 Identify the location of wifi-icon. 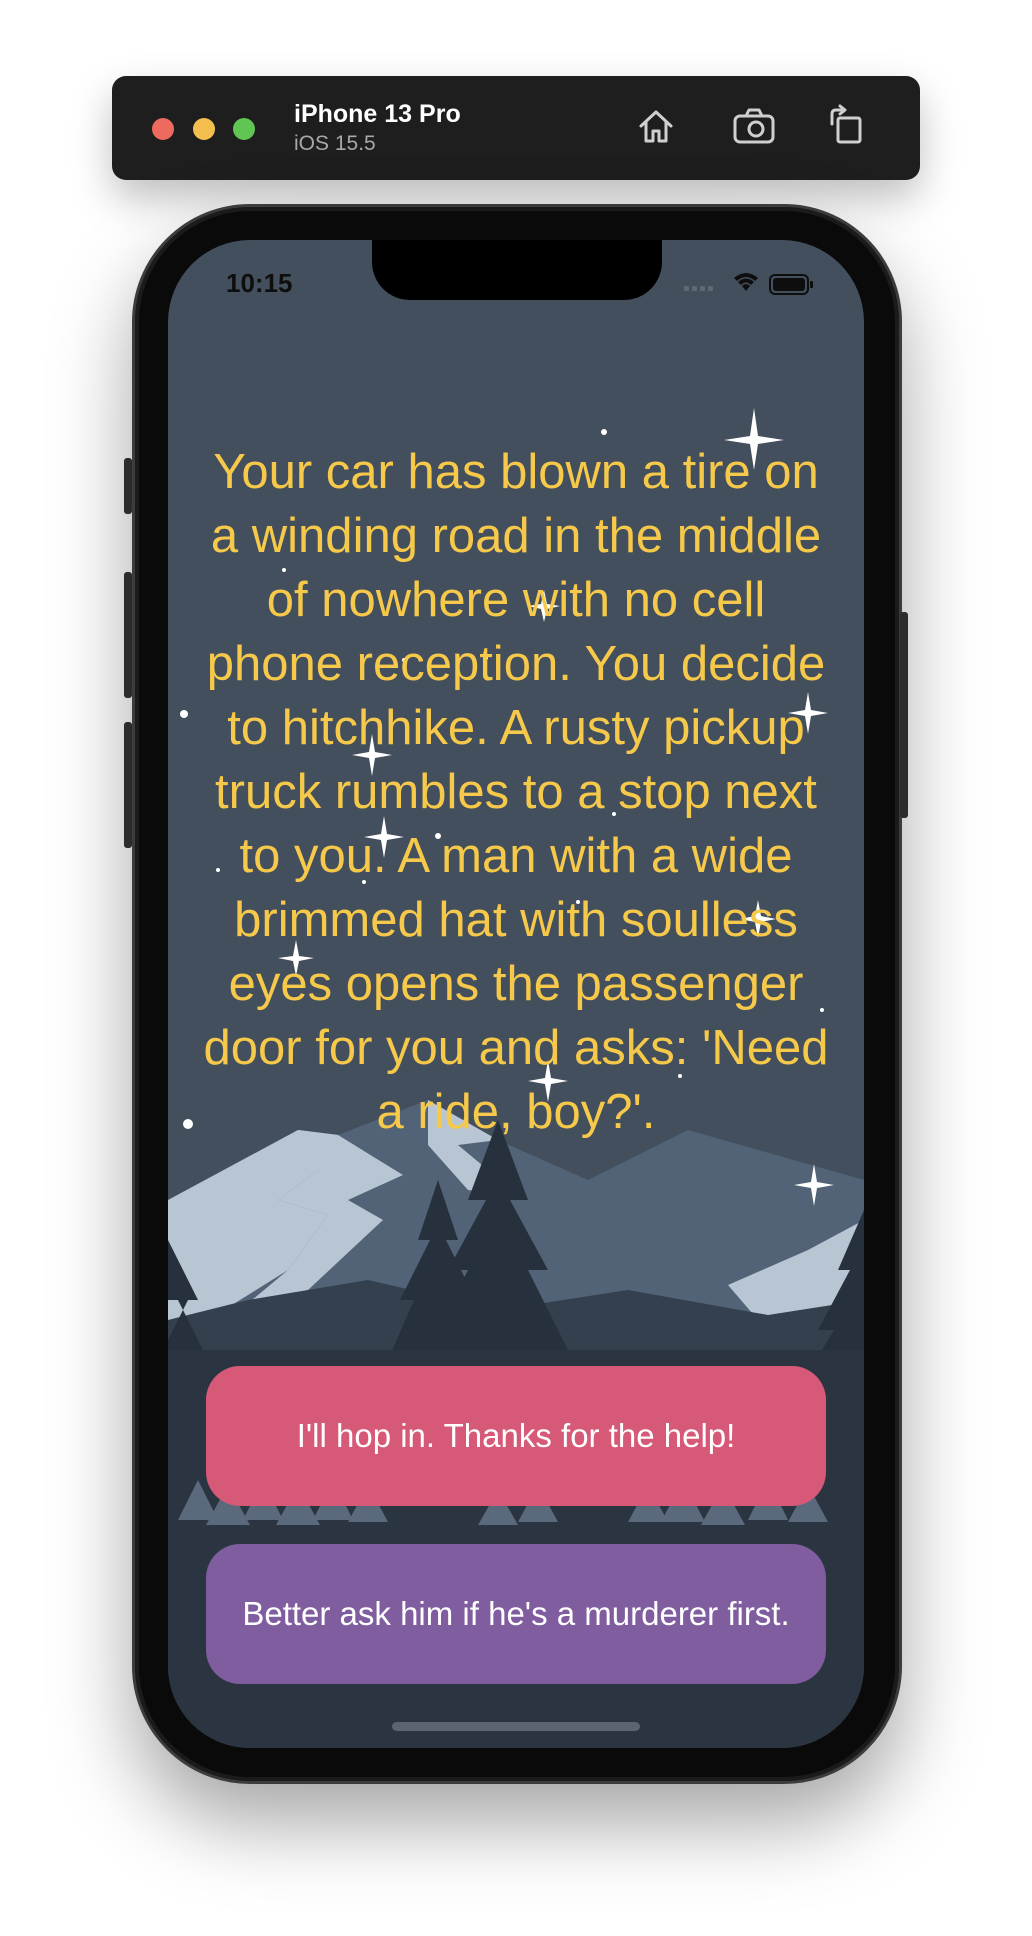
(746, 282).